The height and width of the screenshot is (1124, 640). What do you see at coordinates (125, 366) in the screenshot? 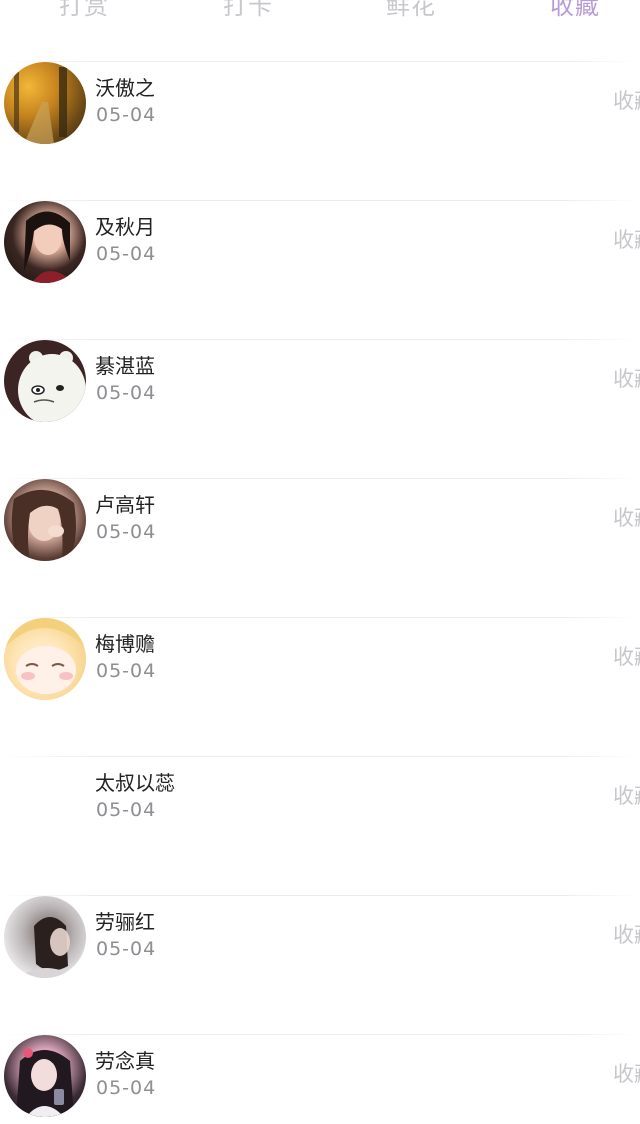
I see `user-name: 綦湛蓝` at bounding box center [125, 366].